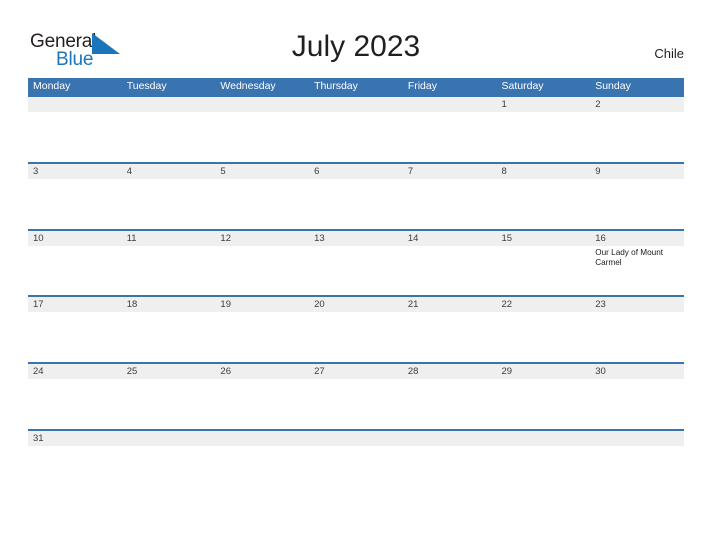  I want to click on day-number: 9, so click(637, 171).